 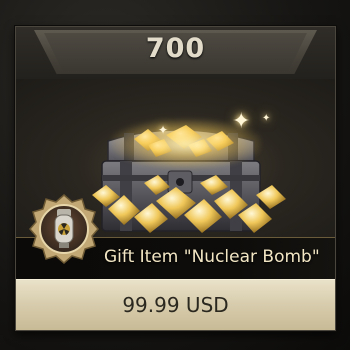 I want to click on offer-header: 700, so click(x=175, y=53).